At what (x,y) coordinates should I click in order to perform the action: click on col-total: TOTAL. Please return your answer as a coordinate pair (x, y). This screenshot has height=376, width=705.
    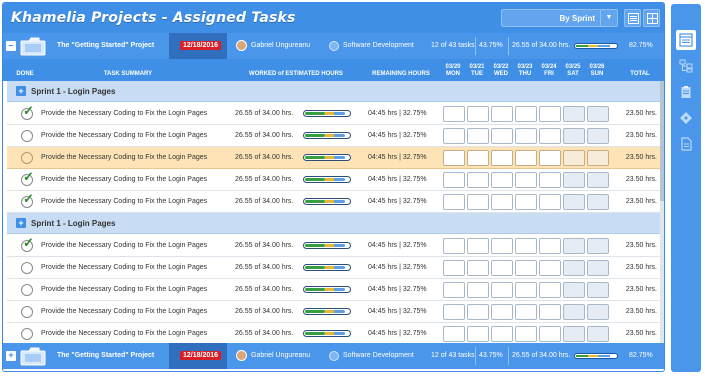
    Looking at the image, I should click on (640, 74).